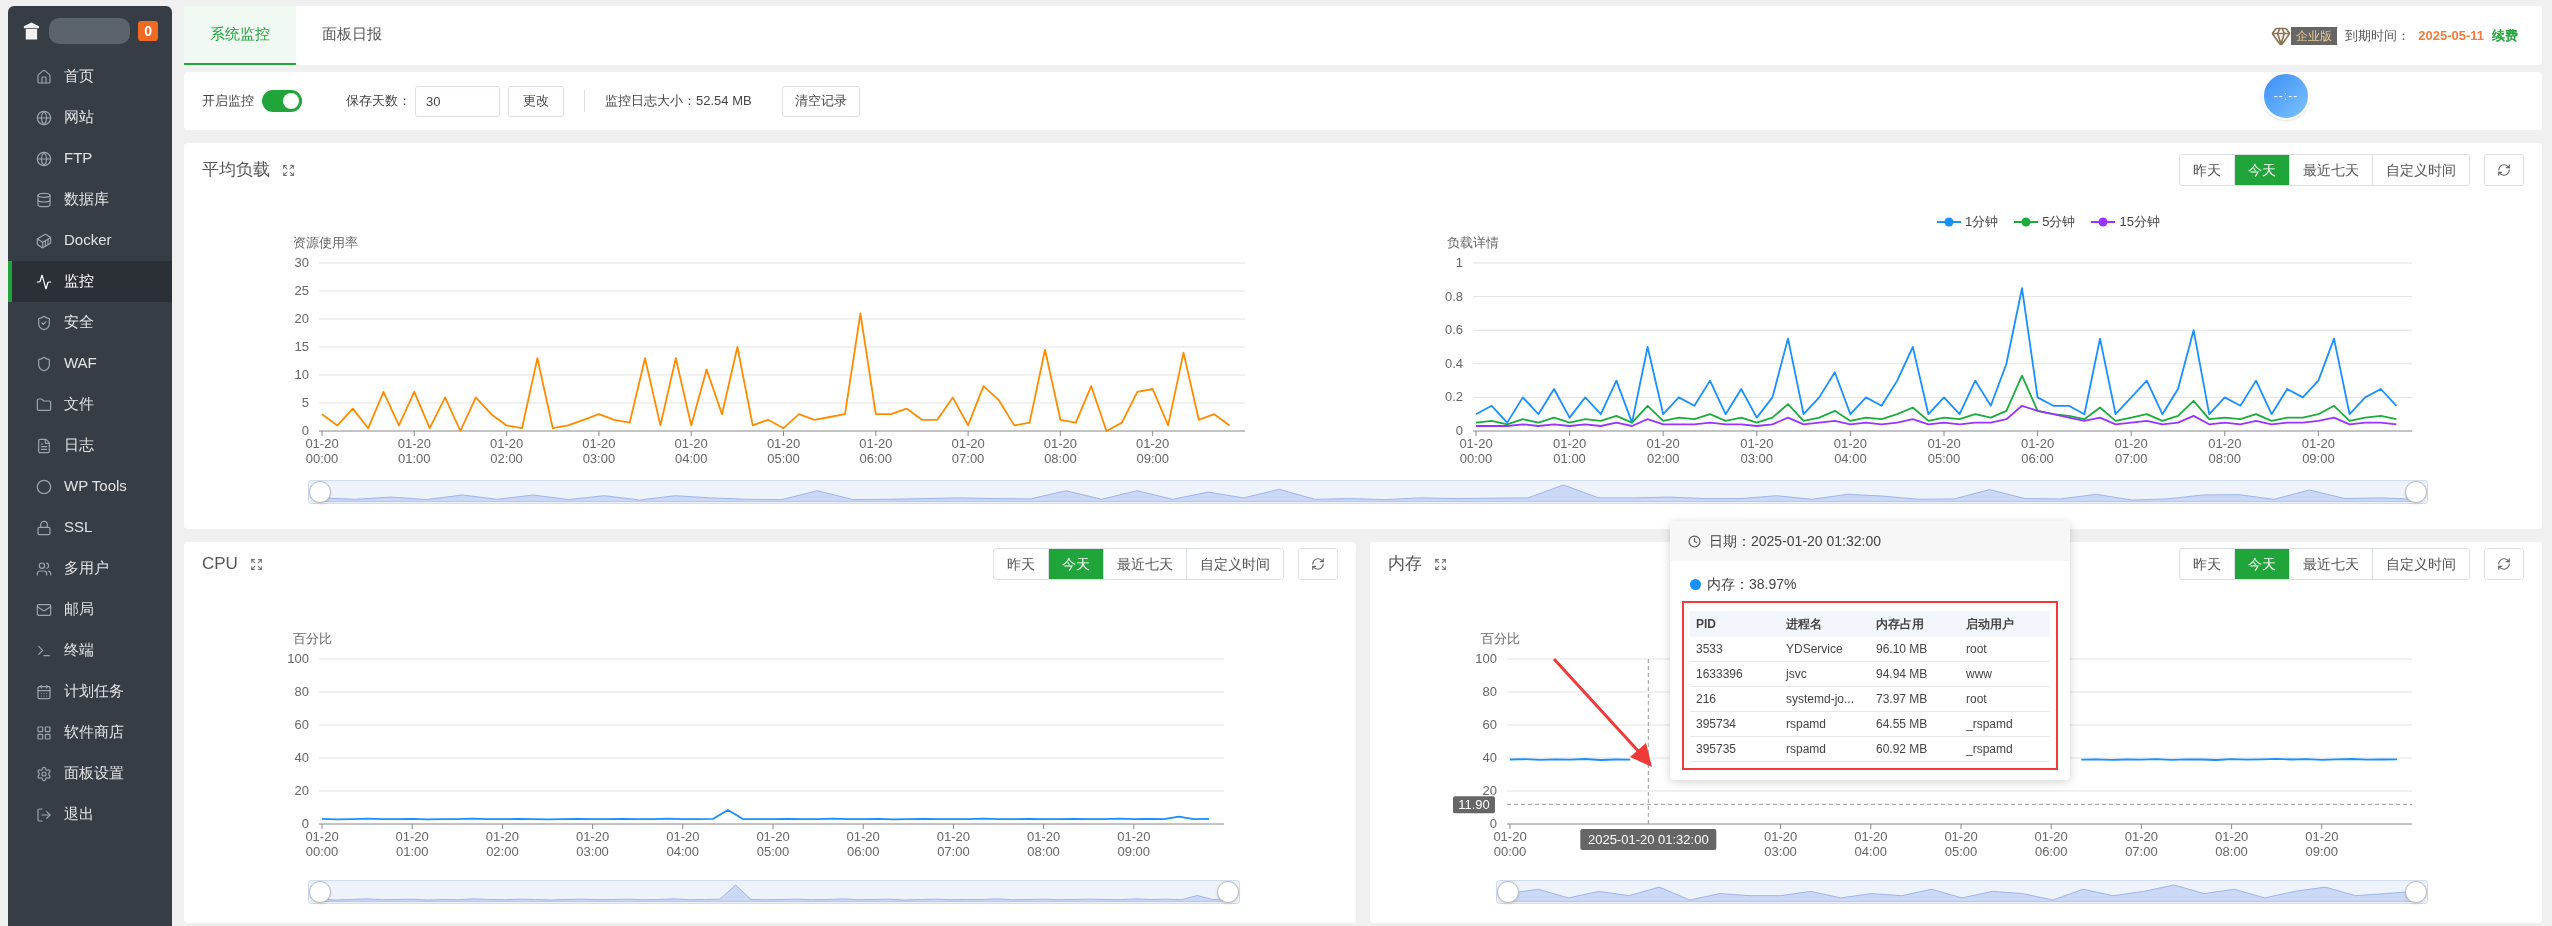  Describe the element at coordinates (90, 445) in the screenshot. I see `sidebar-item: 日志` at that location.